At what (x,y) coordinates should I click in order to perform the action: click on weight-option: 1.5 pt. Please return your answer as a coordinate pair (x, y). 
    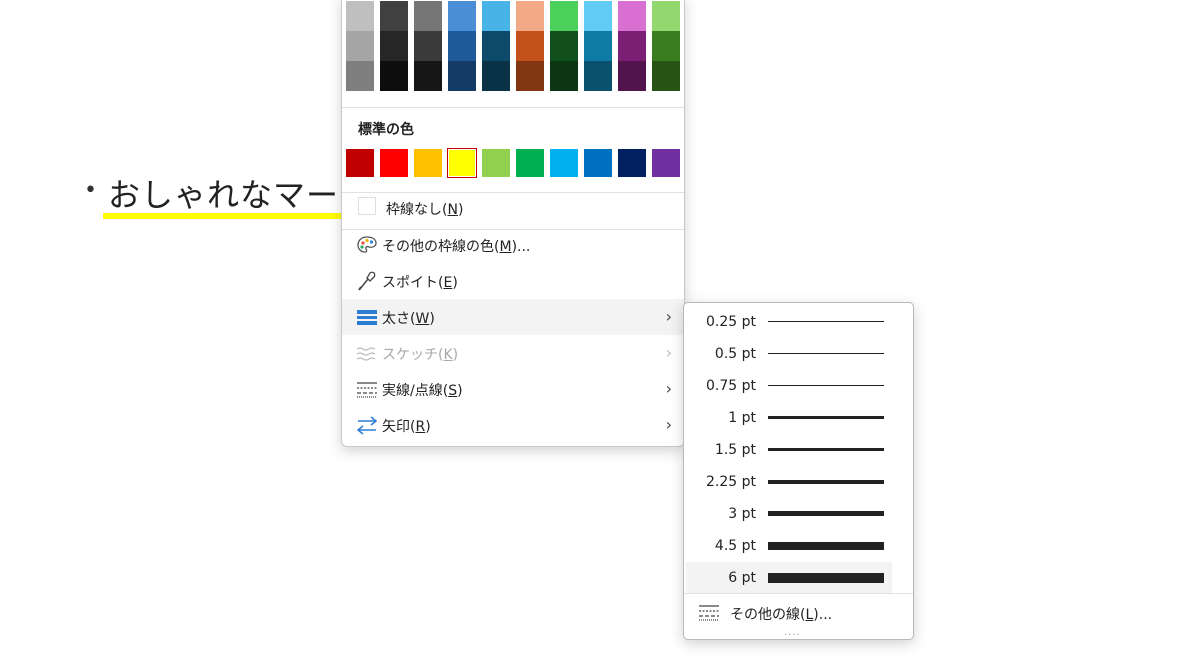
    Looking at the image, I should click on (789, 450).